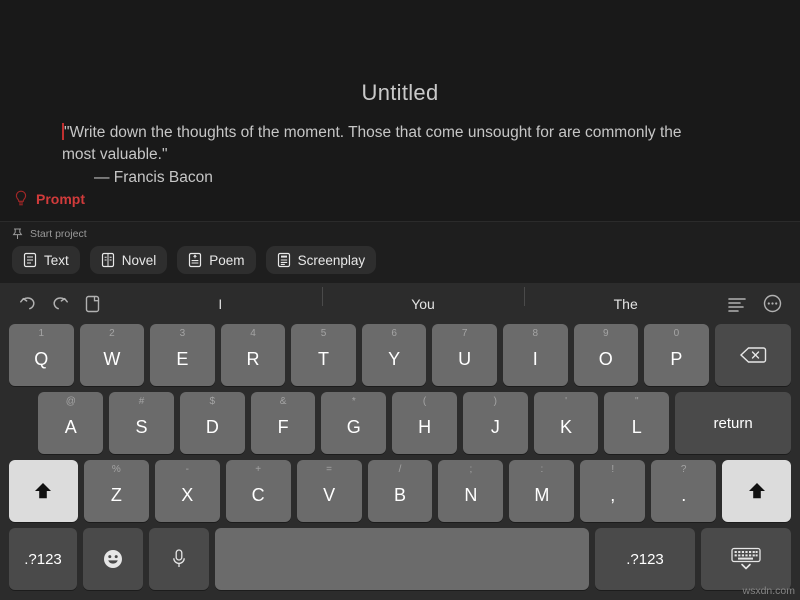 This screenshot has height=600, width=800. I want to click on key-label: G, so click(353, 427).